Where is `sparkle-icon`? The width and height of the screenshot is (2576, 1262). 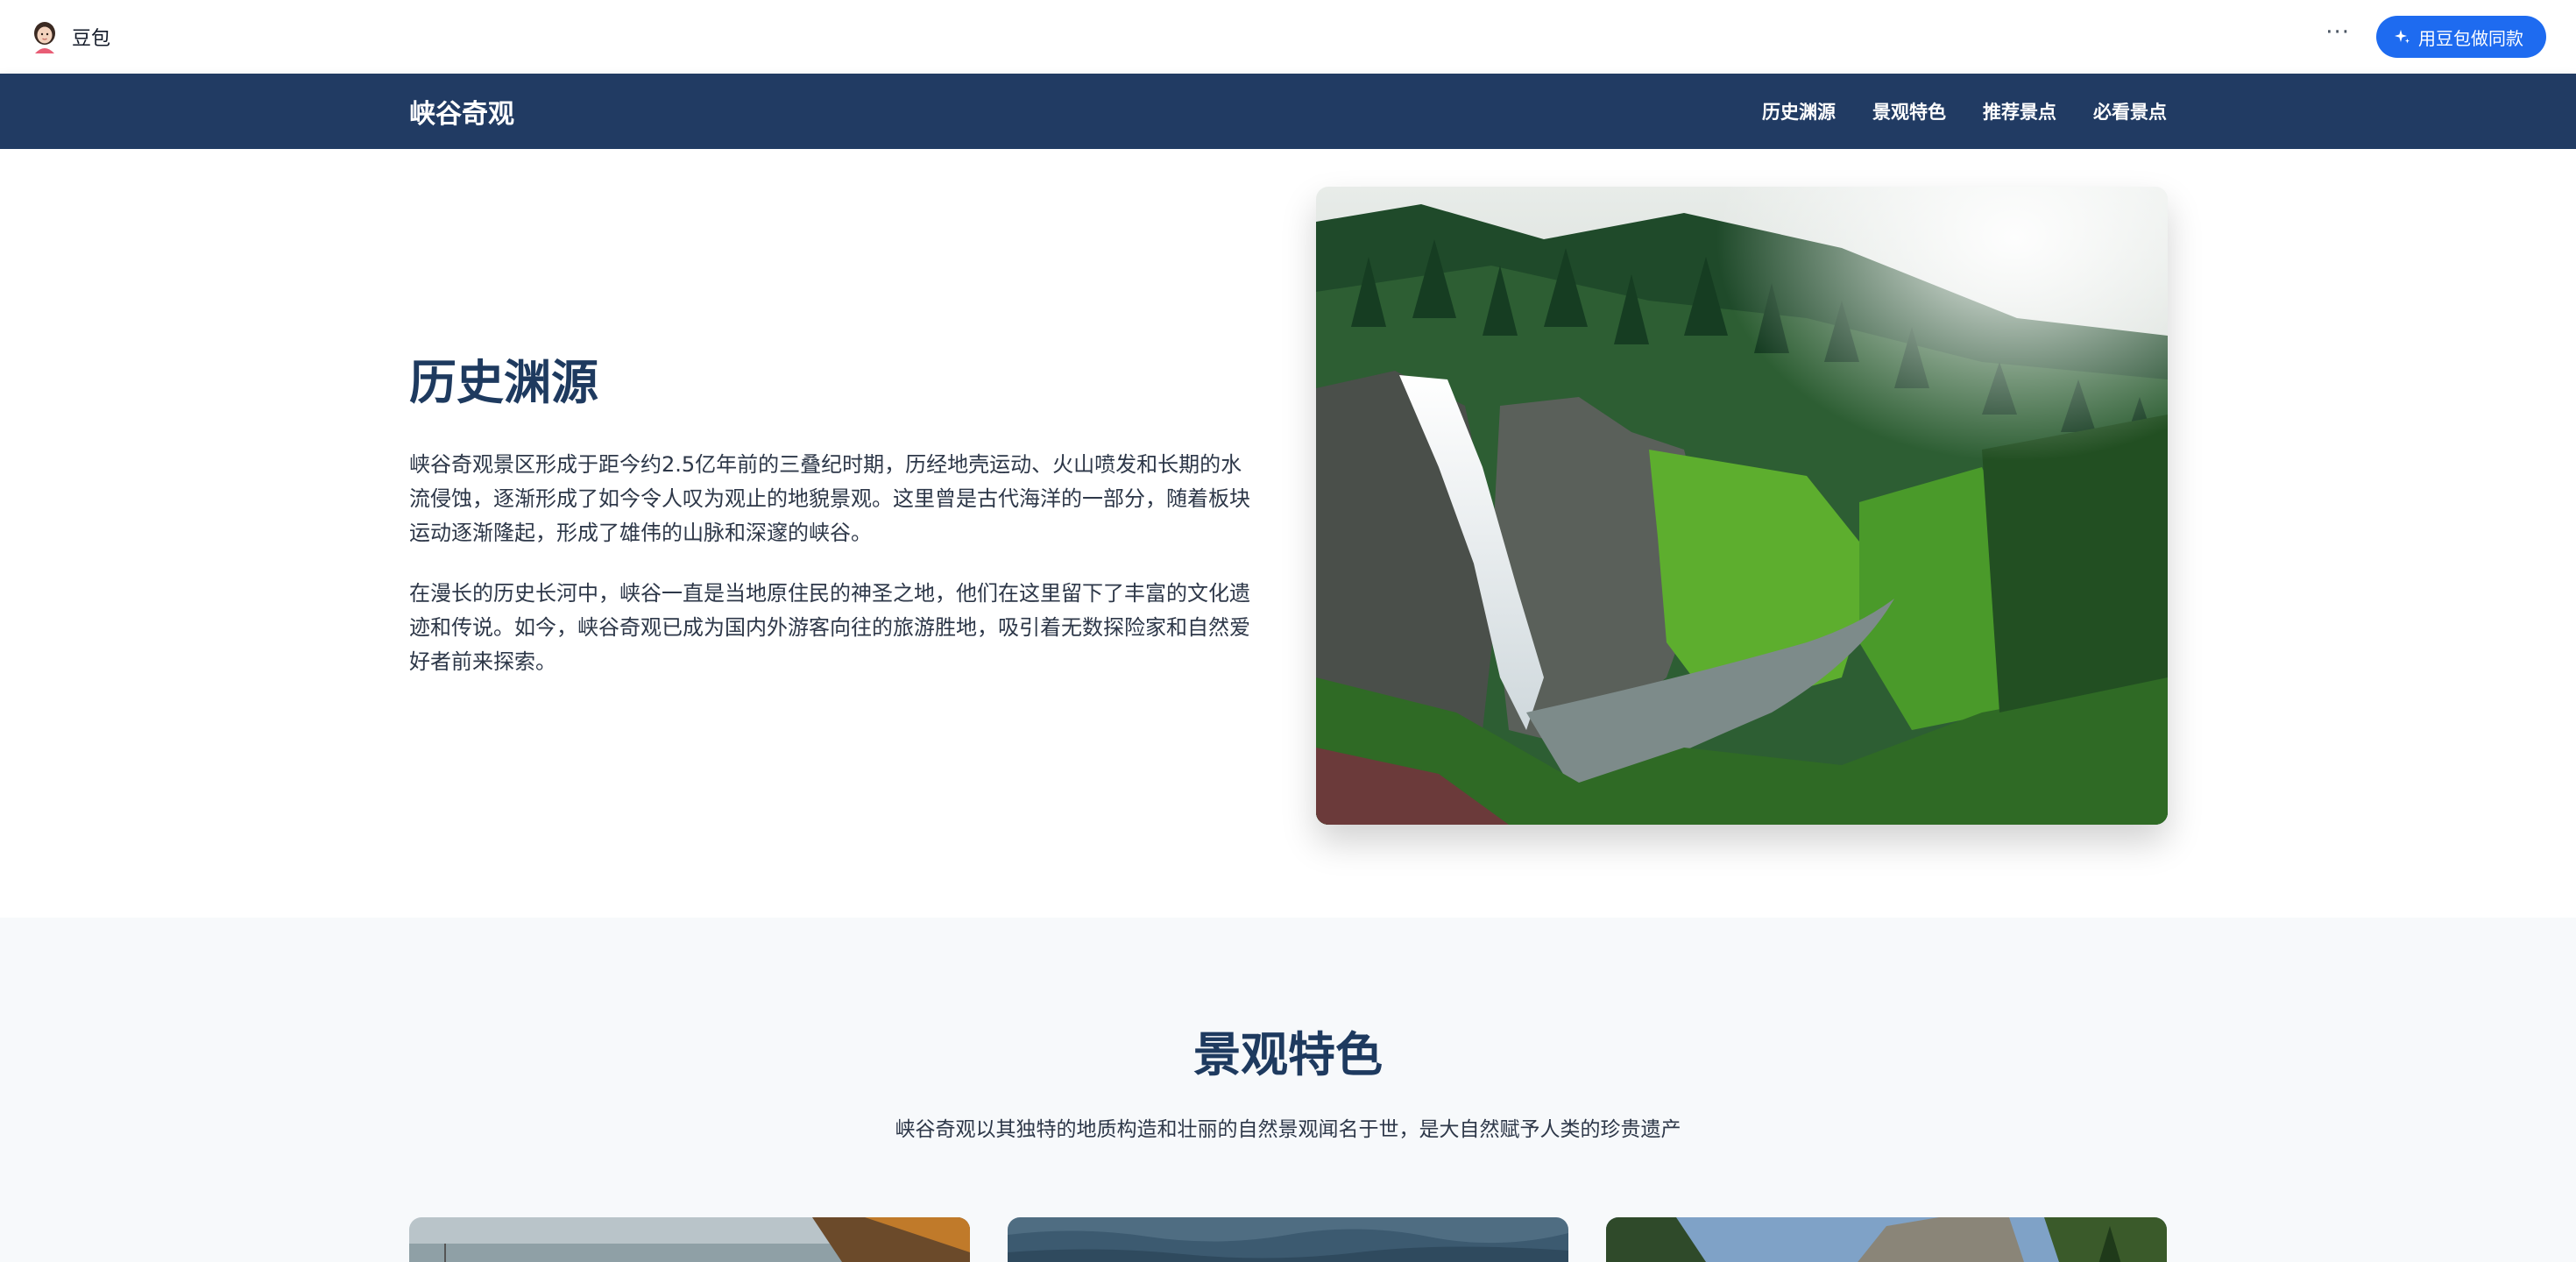 sparkle-icon is located at coordinates (2402, 37).